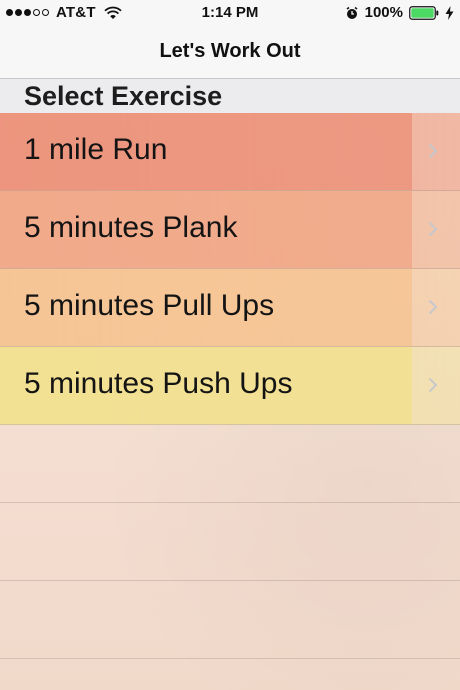 This screenshot has width=460, height=690. I want to click on exercise-row-5-minutes-push-ups: 5 minutes Push Ups, so click(230, 386).